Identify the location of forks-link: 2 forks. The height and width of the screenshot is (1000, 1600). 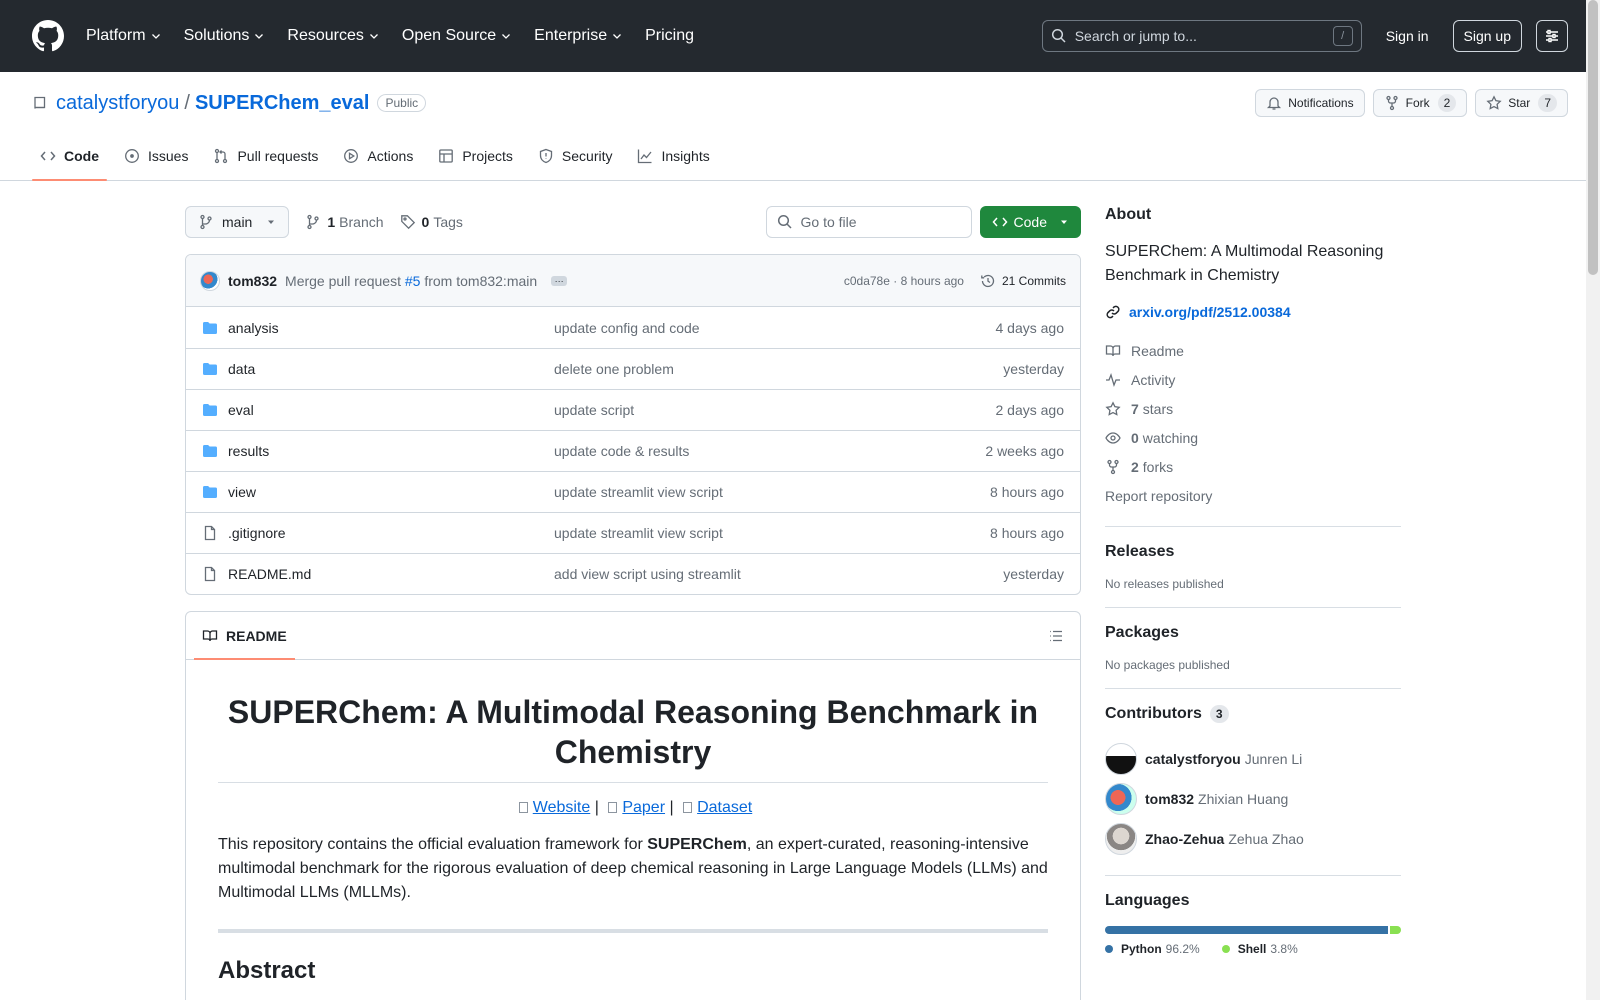
(1253, 466).